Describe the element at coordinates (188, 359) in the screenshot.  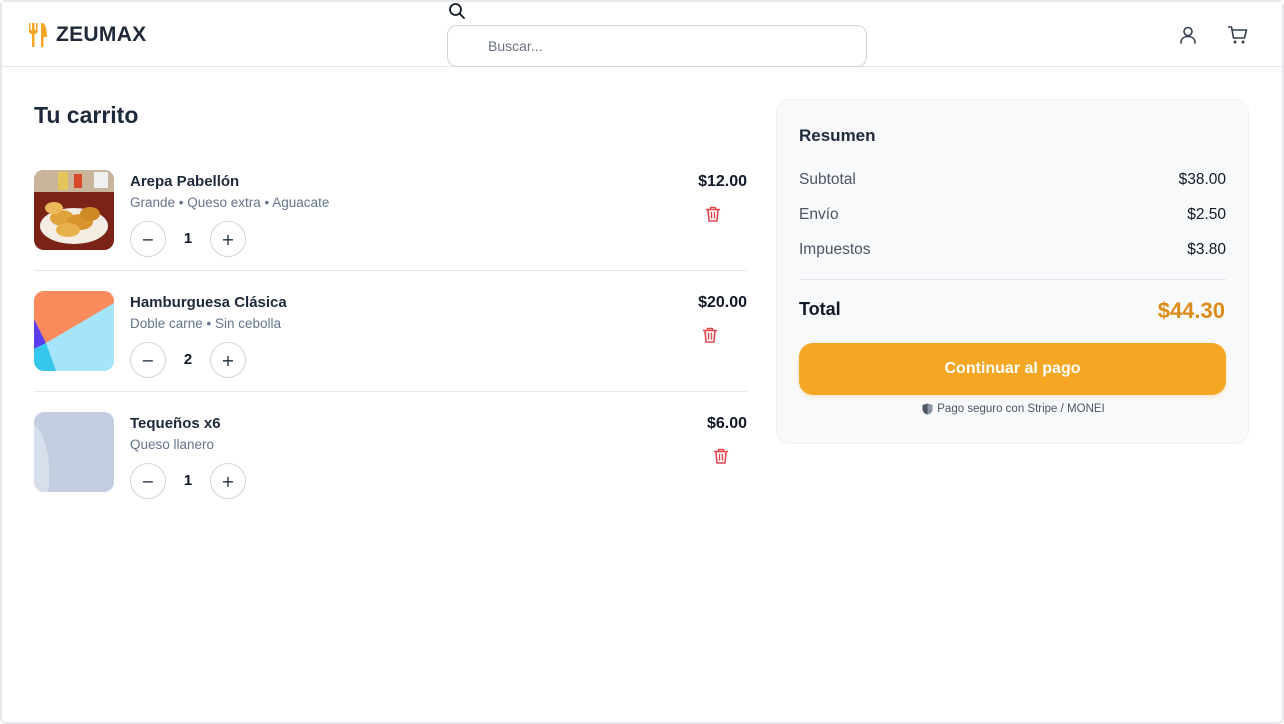
I see `quantity-value: 2` at that location.